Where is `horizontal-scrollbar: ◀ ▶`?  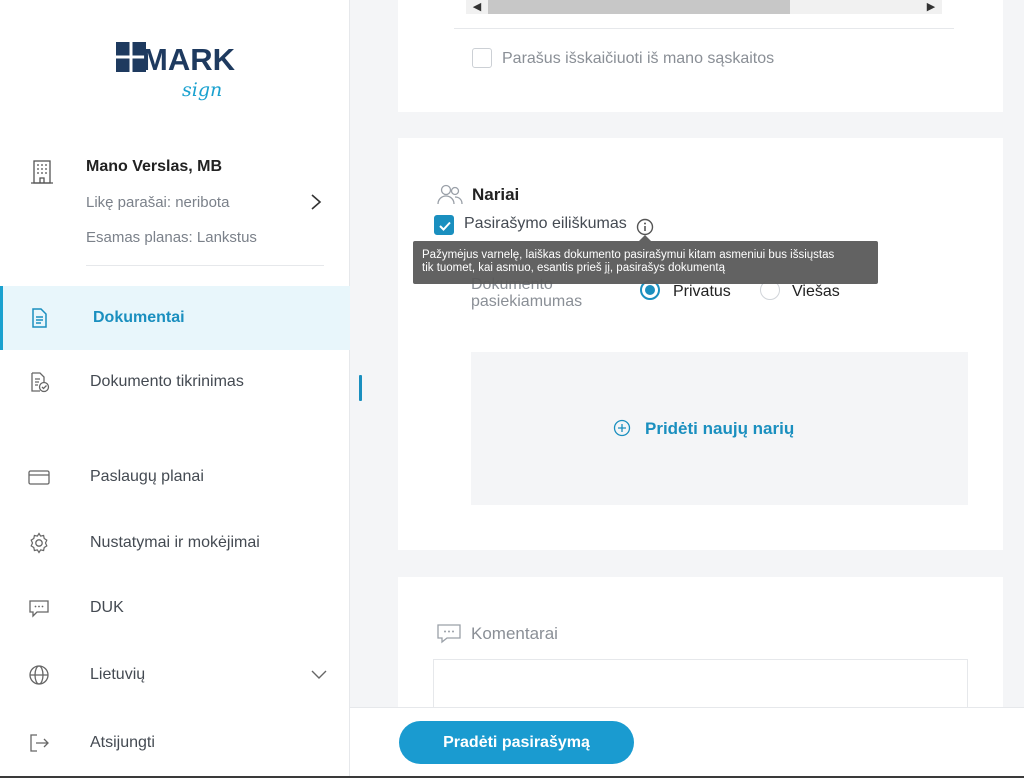 horizontal-scrollbar: ◀ ▶ is located at coordinates (704, 7).